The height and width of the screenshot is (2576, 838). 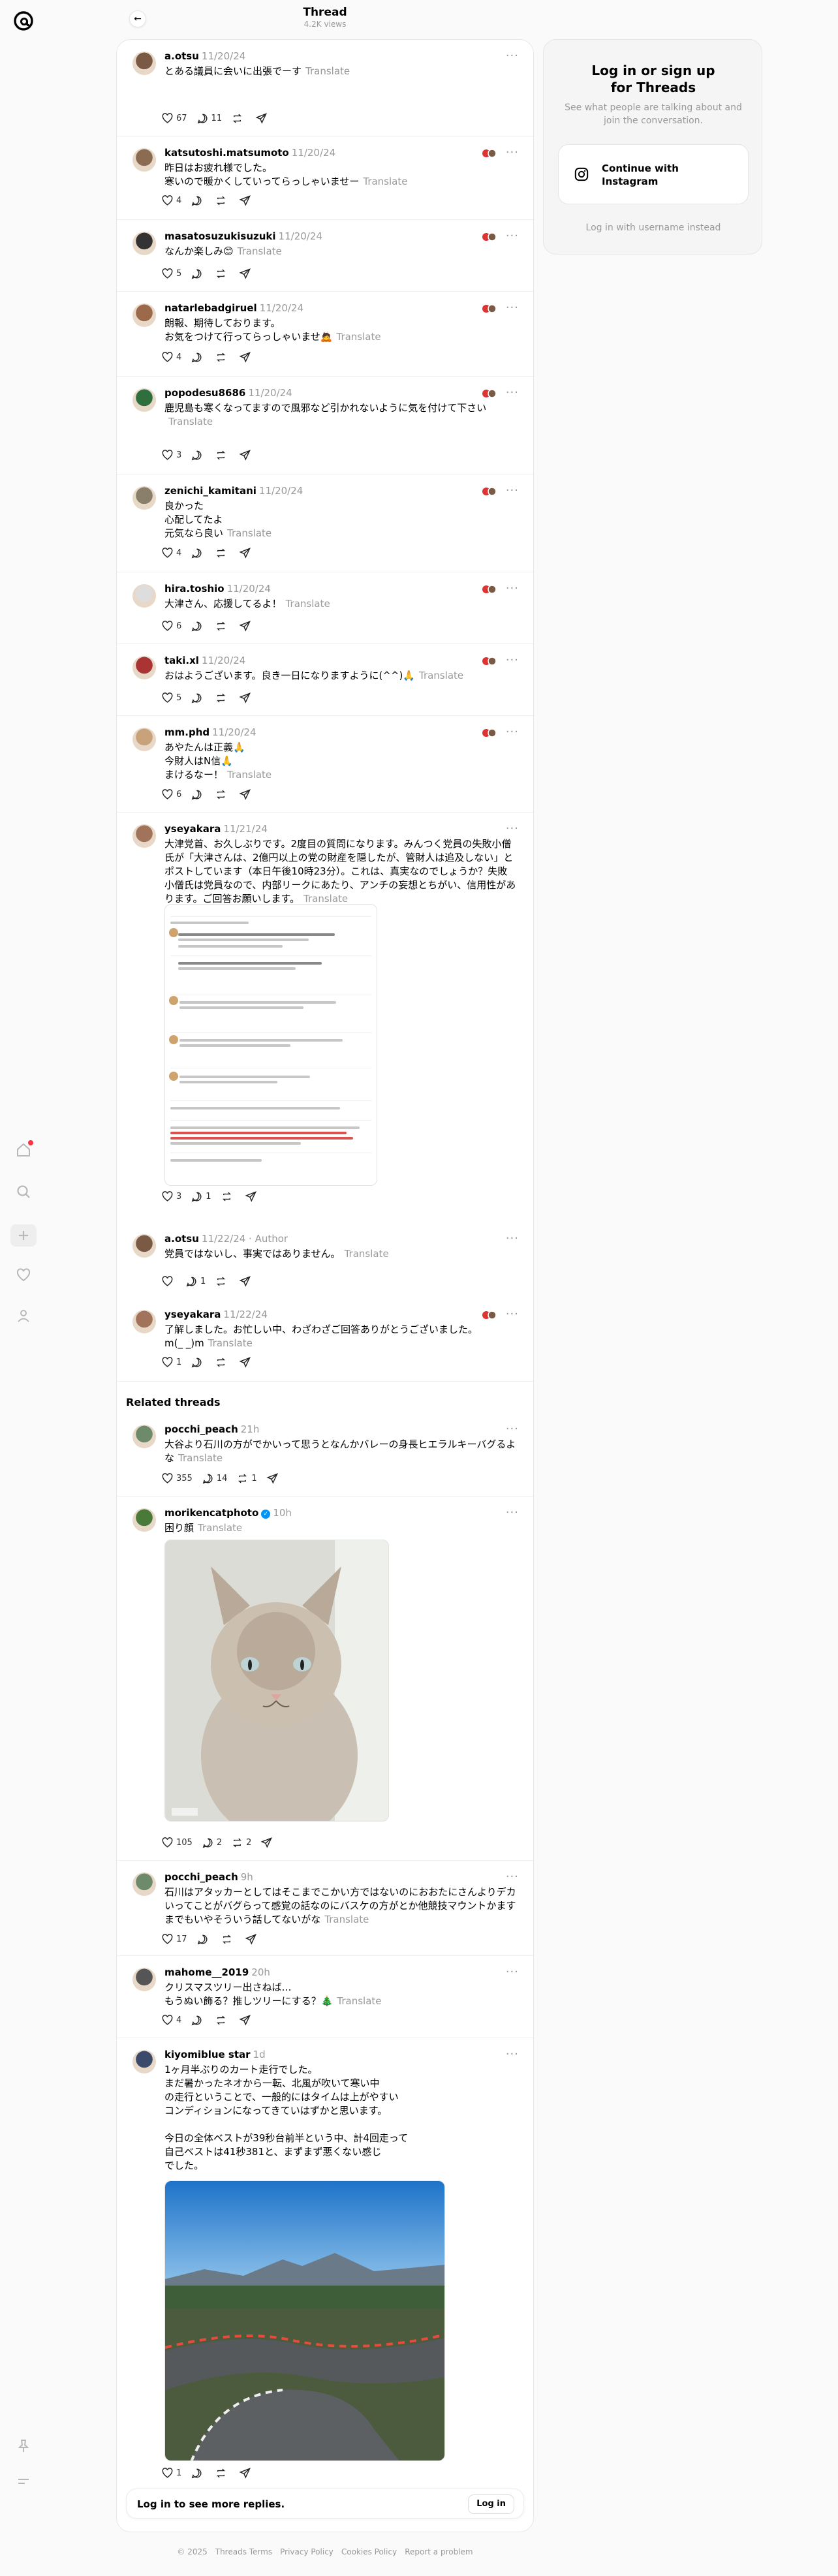 What do you see at coordinates (215, 1478) in the screenshot?
I see `reply-button: 14` at bounding box center [215, 1478].